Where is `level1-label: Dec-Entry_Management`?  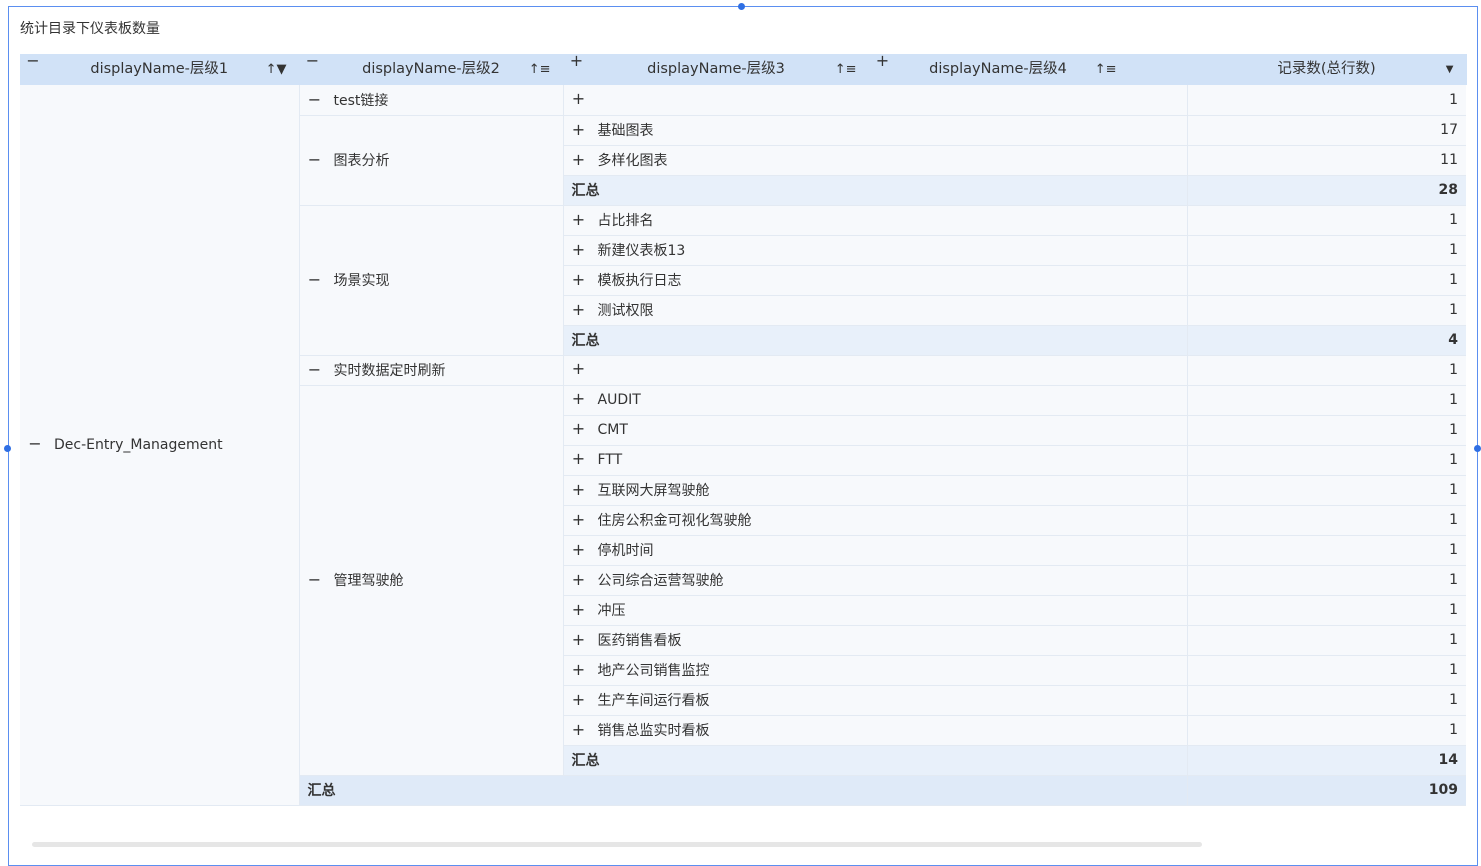
level1-label: Dec-Entry_Management is located at coordinates (138, 444).